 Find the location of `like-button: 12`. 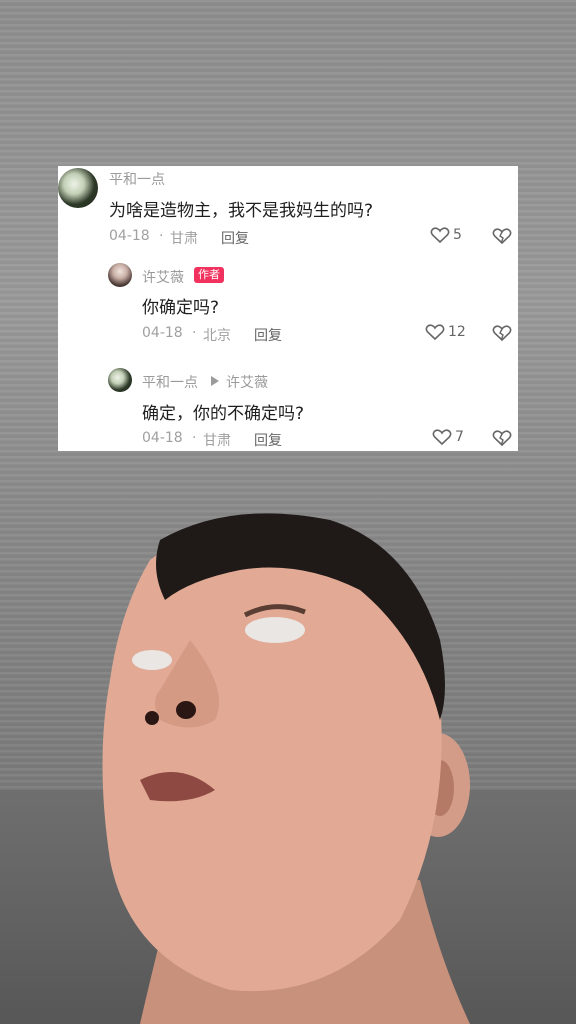

like-button: 12 is located at coordinates (445, 332).